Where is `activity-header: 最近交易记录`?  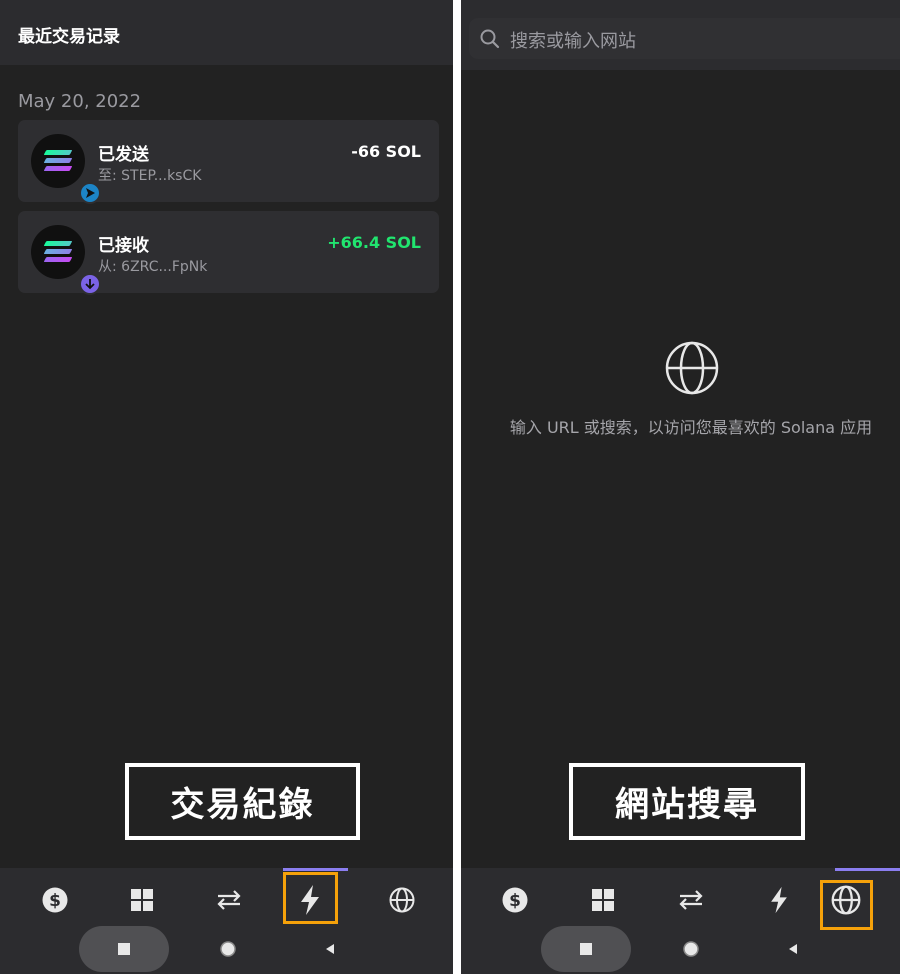
activity-header: 最近交易记录 is located at coordinates (226, 32).